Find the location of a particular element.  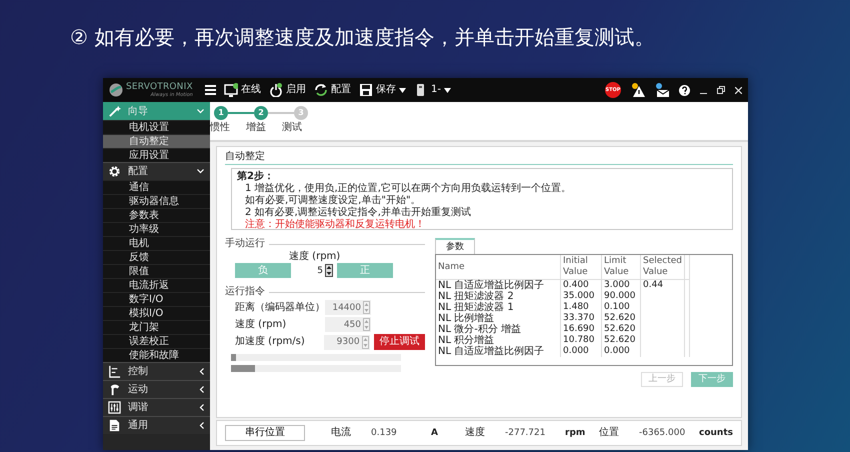

reading-label: 电流 is located at coordinates (341, 433).